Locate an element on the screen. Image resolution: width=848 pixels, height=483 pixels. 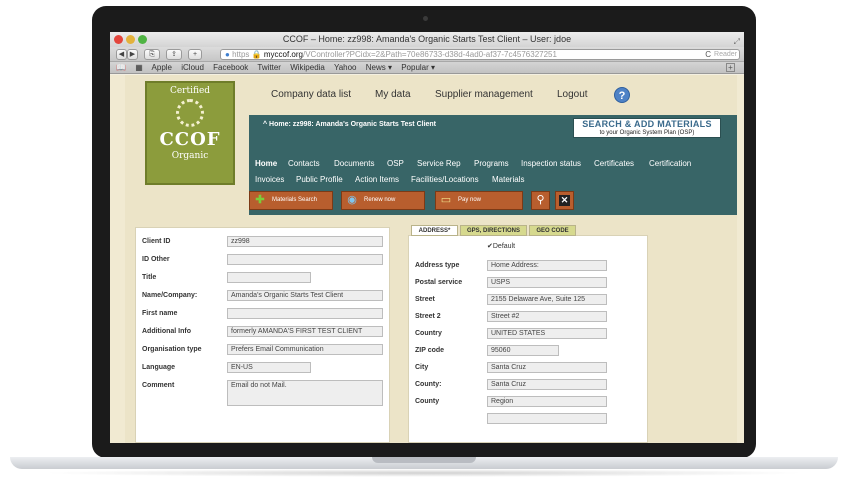
menu-action-items: Action Items is located at coordinates (377, 179).